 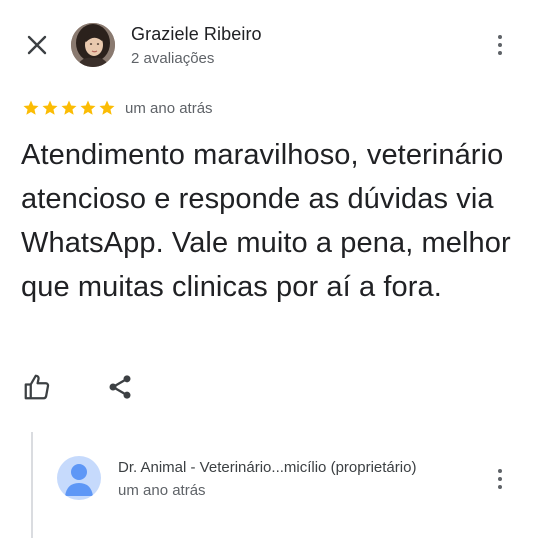 I want to click on author-avatar, so click(x=93, y=45).